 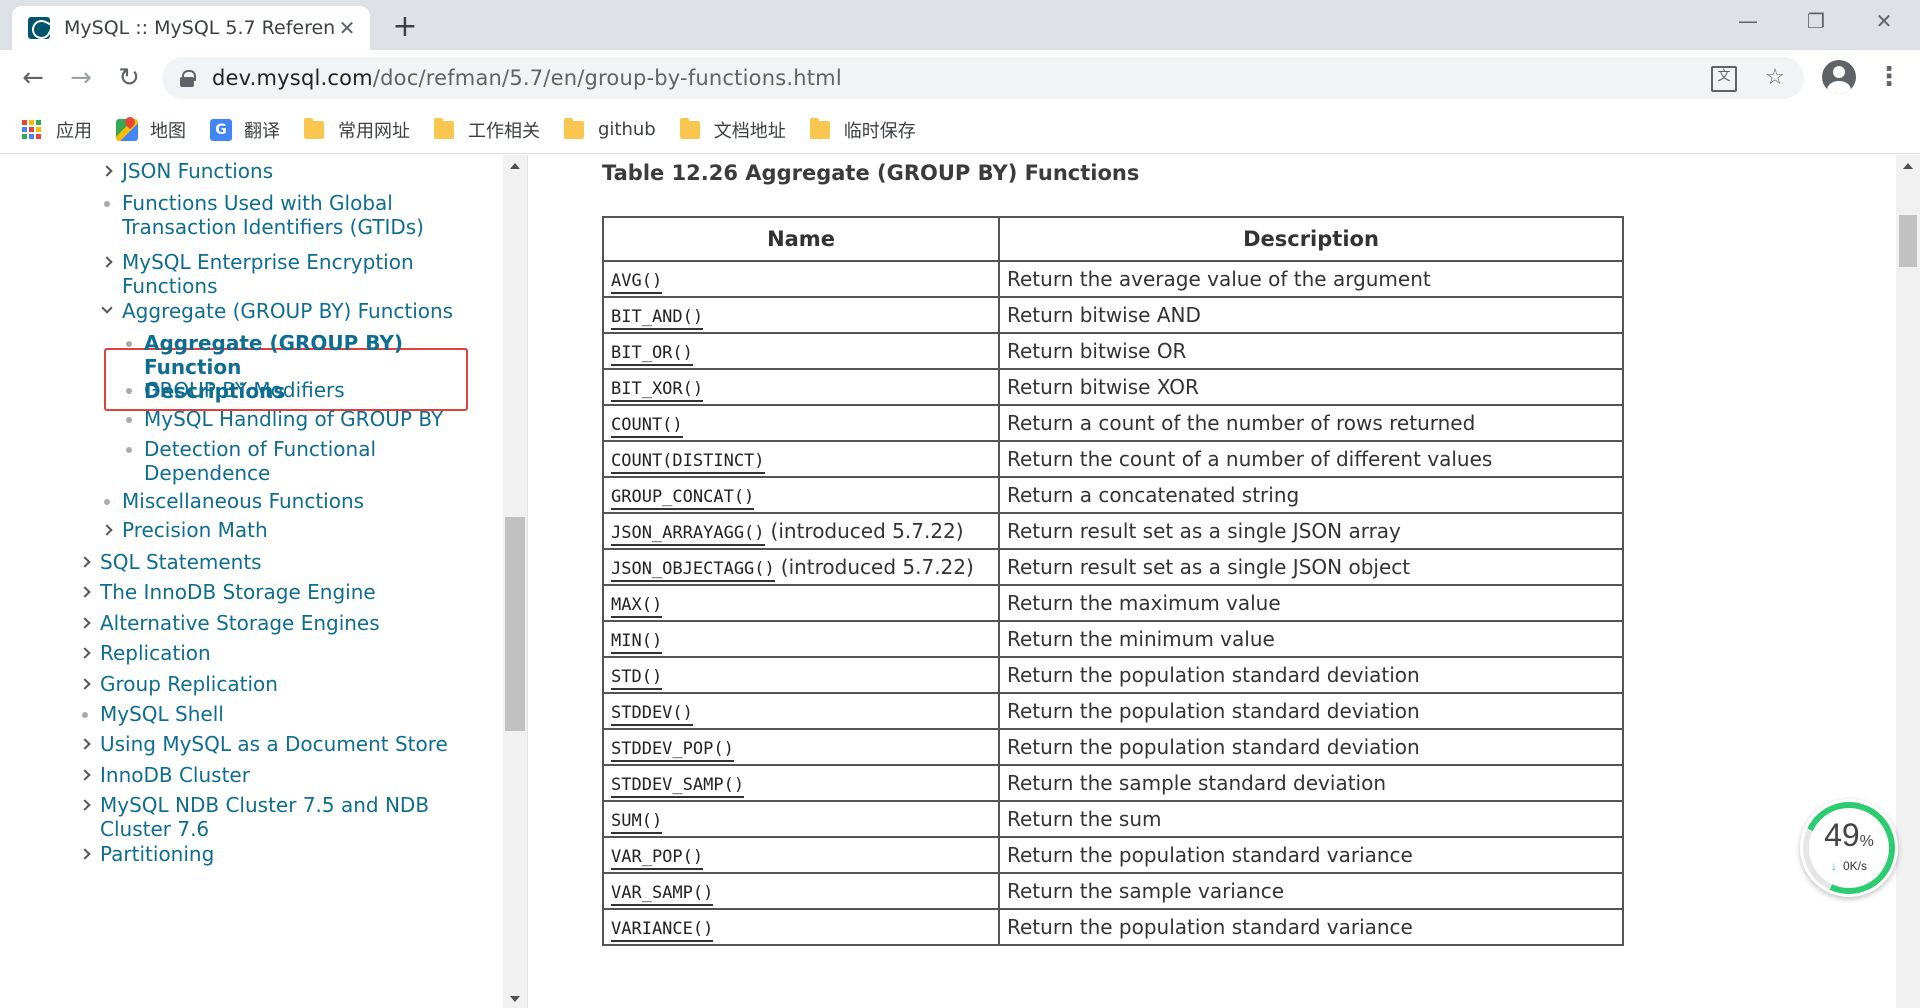 I want to click on function-description-cell: Return the maximum value, so click(x=1311, y=603).